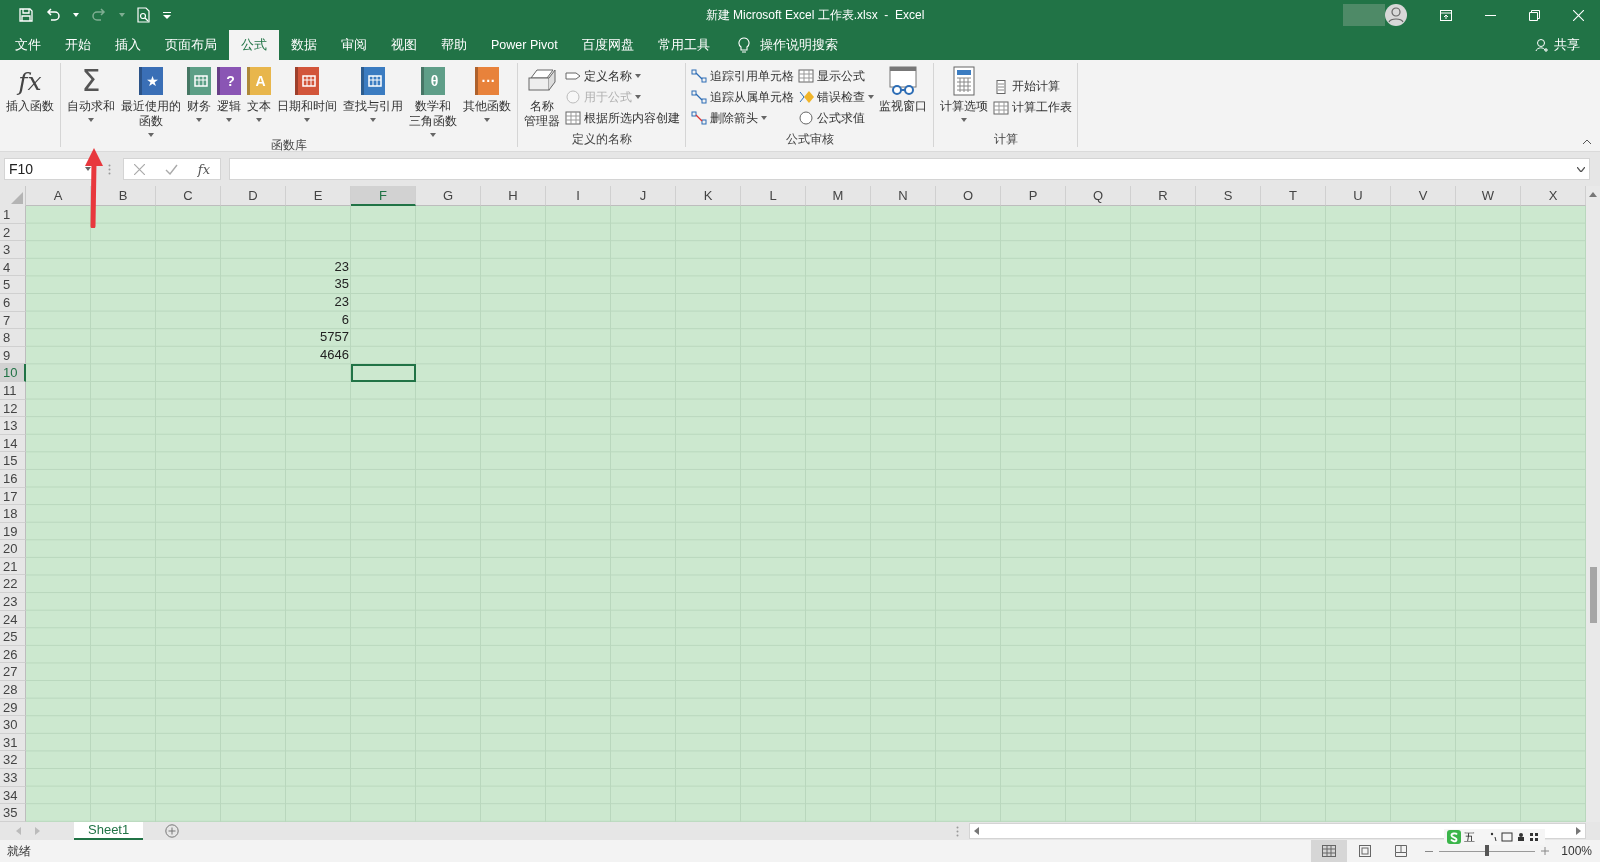  I want to click on row-header: 25, so click(13, 637).